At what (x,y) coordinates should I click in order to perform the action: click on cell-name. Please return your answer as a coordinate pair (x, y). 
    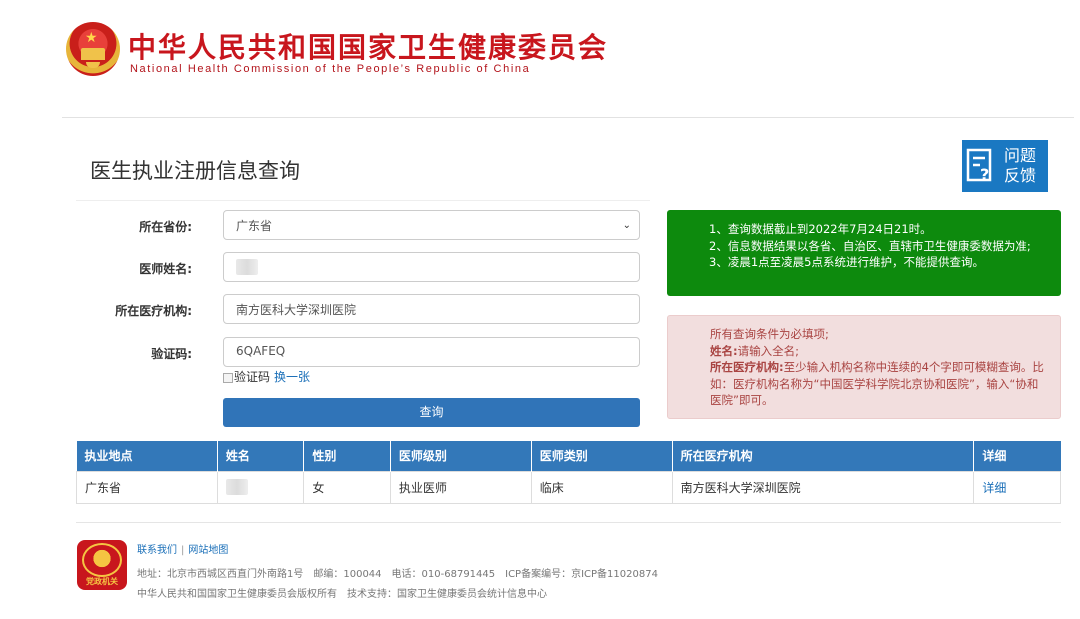
    Looking at the image, I should click on (260, 487).